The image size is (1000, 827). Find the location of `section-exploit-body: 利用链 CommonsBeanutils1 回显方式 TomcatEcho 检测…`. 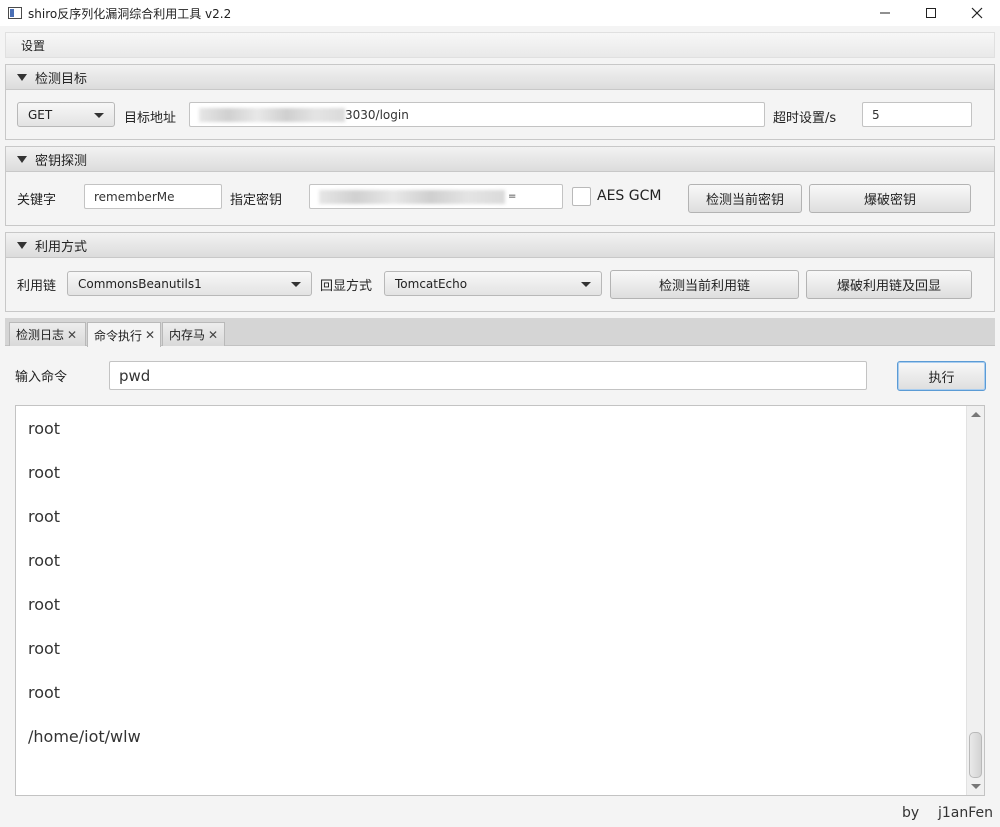

section-exploit-body: 利用链 CommonsBeanutils1 回显方式 TomcatEcho 检测… is located at coordinates (500, 285).